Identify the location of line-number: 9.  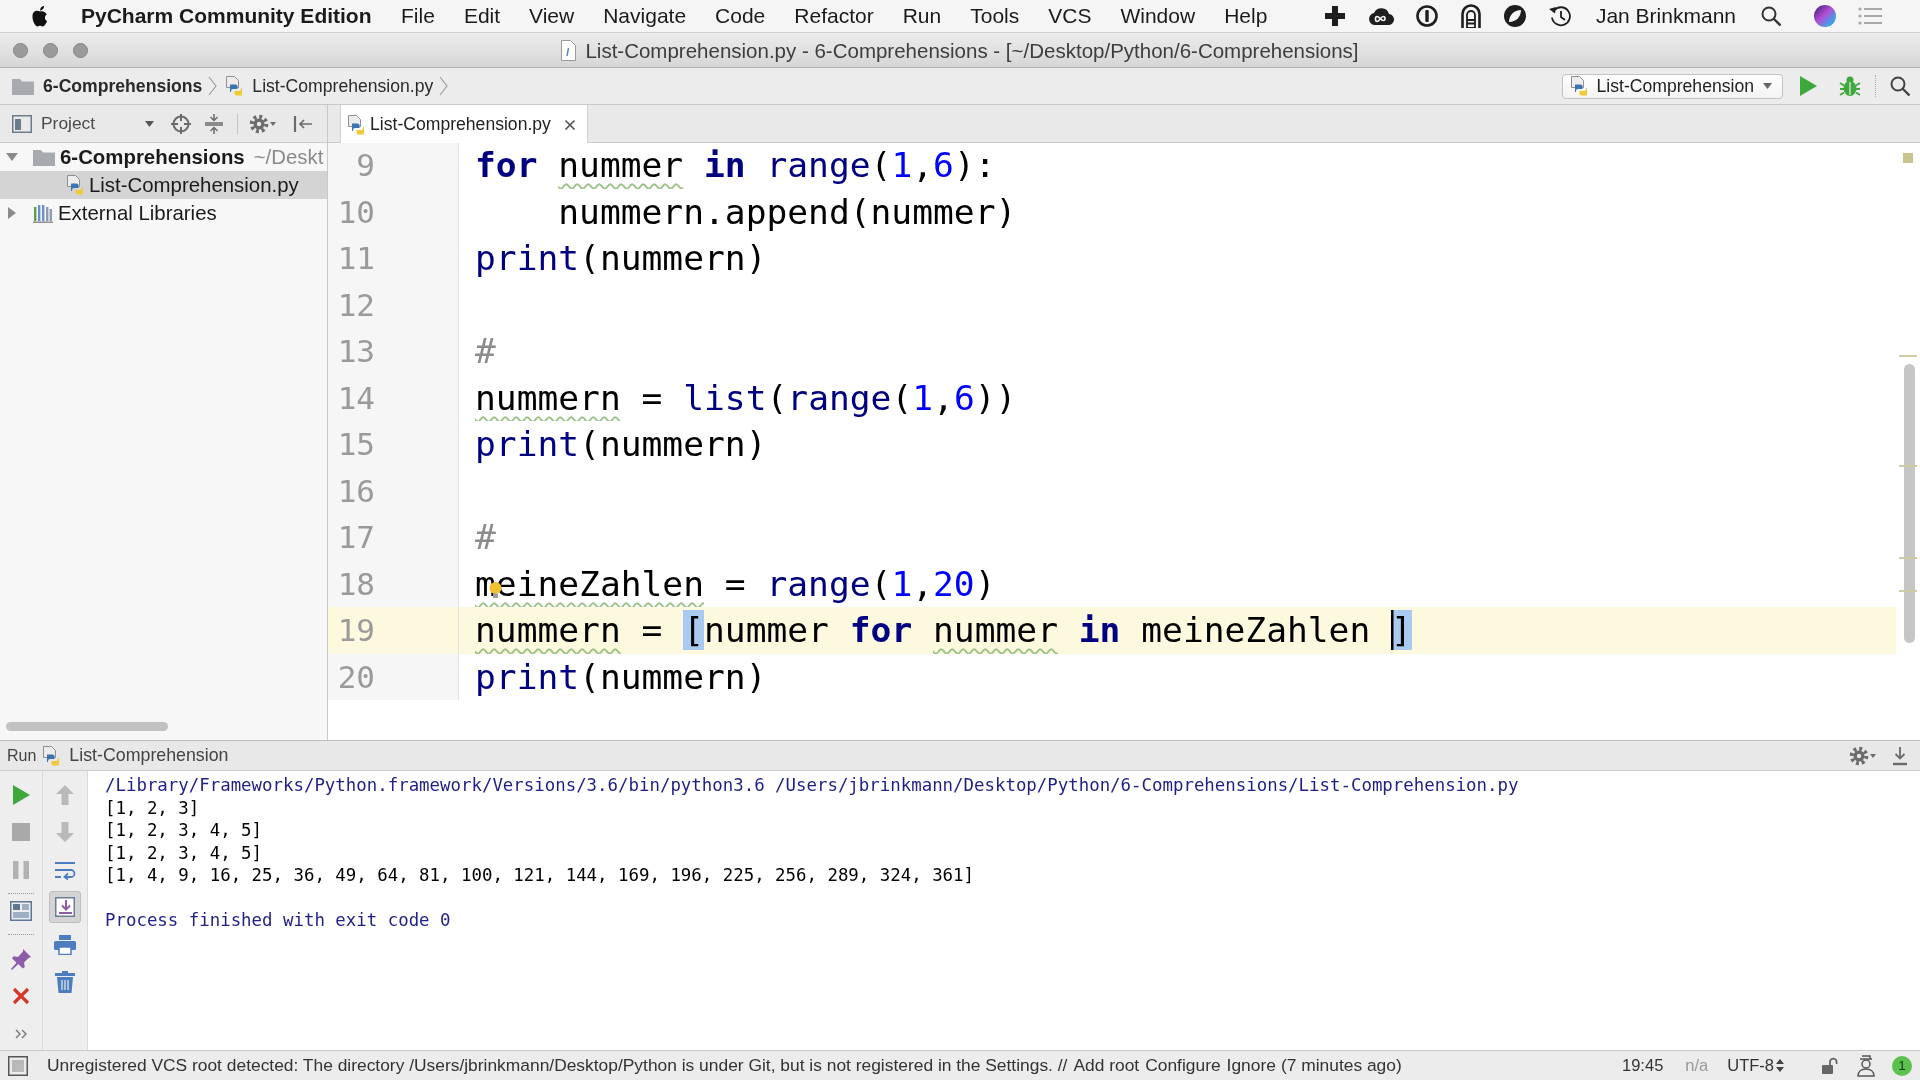
(393, 166).